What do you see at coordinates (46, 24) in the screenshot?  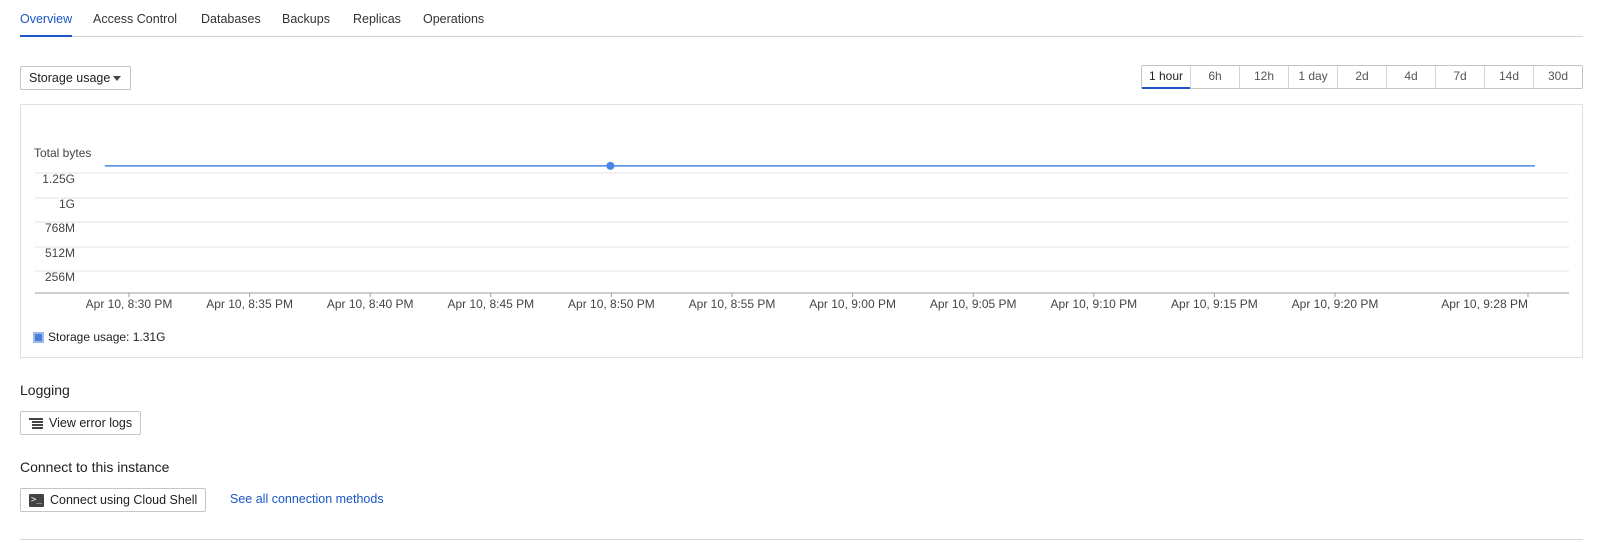 I see `tab-overview: Overview` at bounding box center [46, 24].